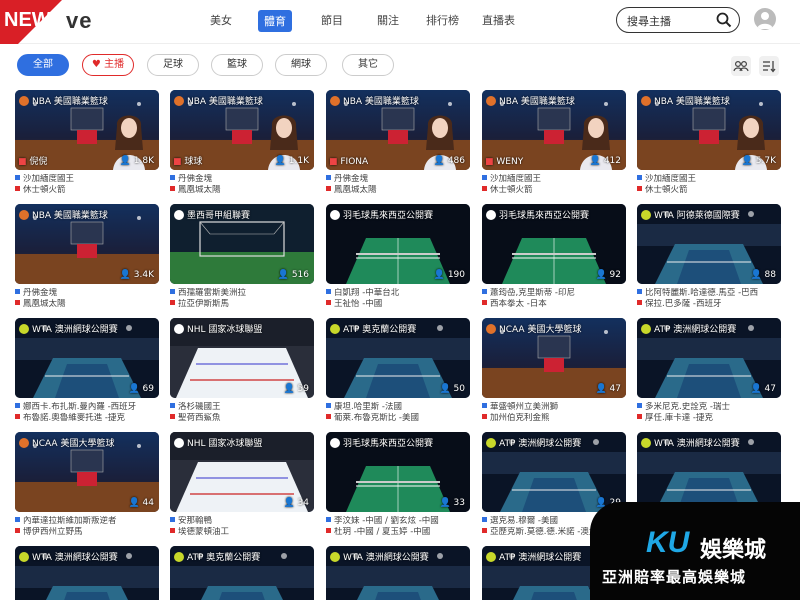  I want to click on search-box: 搜尋主播, so click(678, 20).